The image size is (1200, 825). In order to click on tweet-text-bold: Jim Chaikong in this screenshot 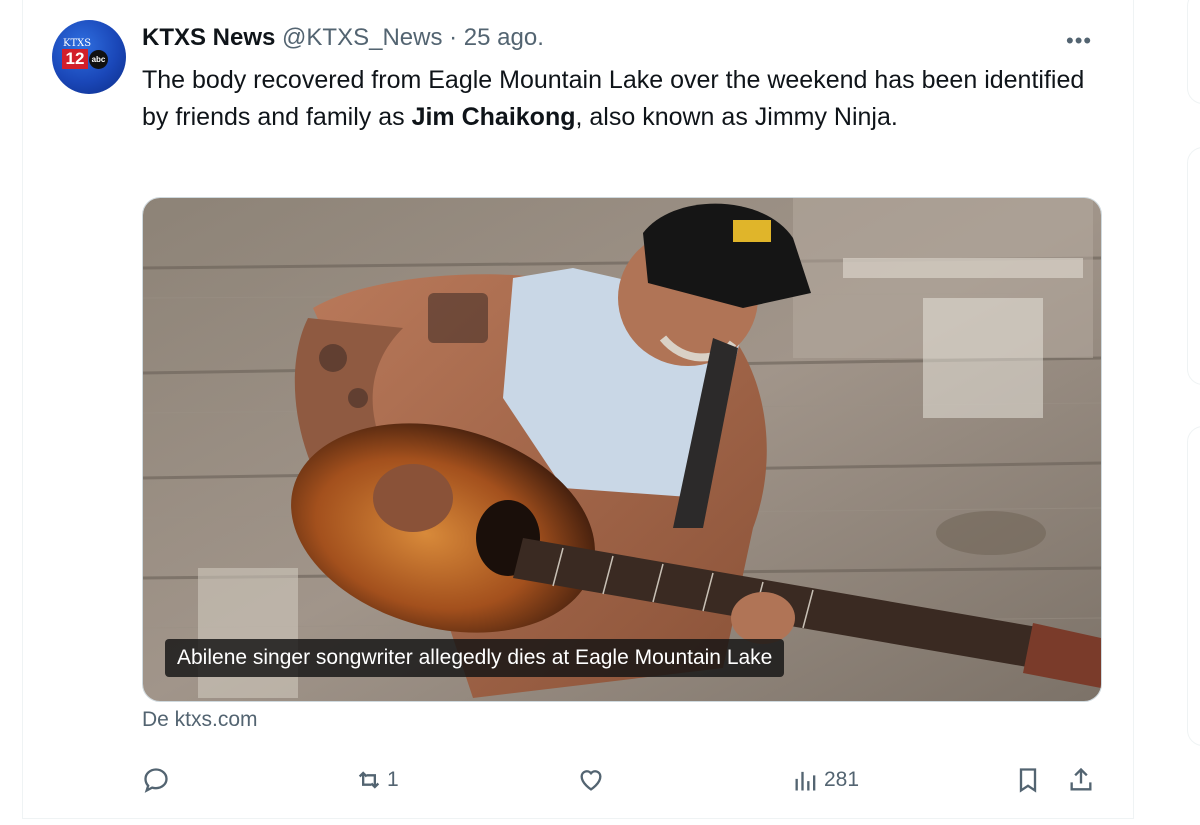, I will do `click(493, 117)`.